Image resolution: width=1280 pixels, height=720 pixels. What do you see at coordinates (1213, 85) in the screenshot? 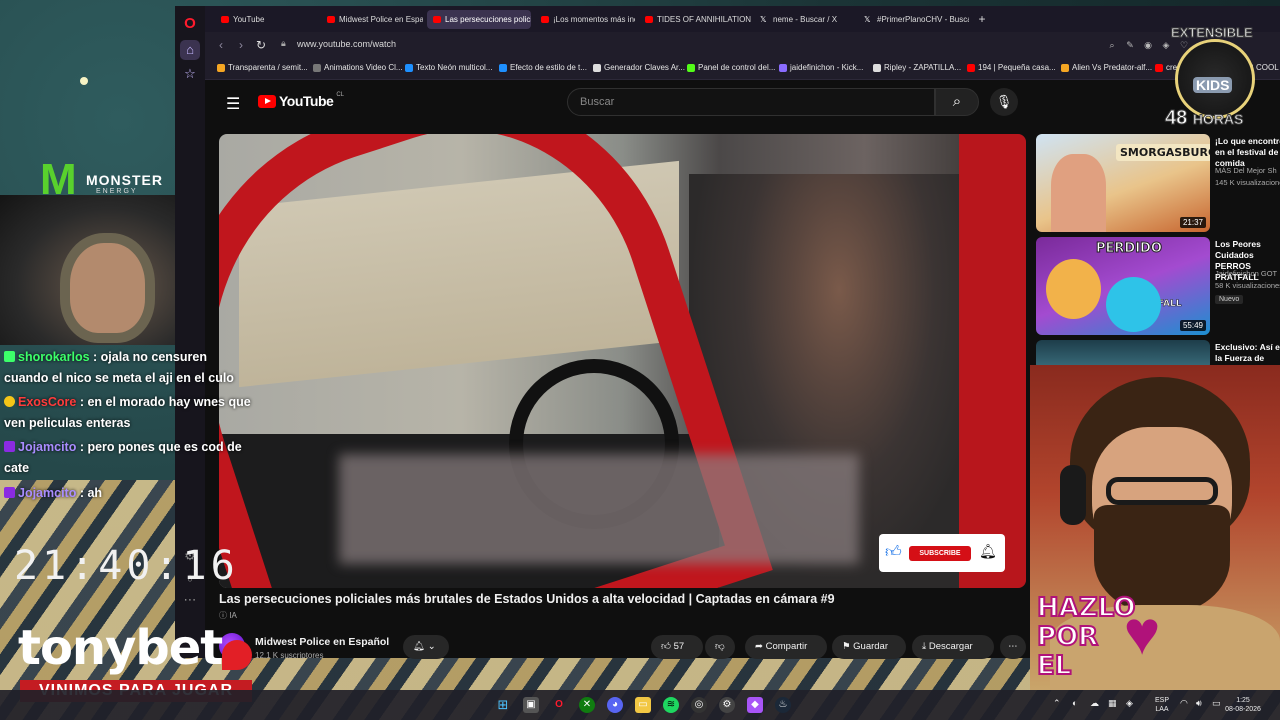
I see `badge-middle-text: KIDS` at bounding box center [1213, 85].